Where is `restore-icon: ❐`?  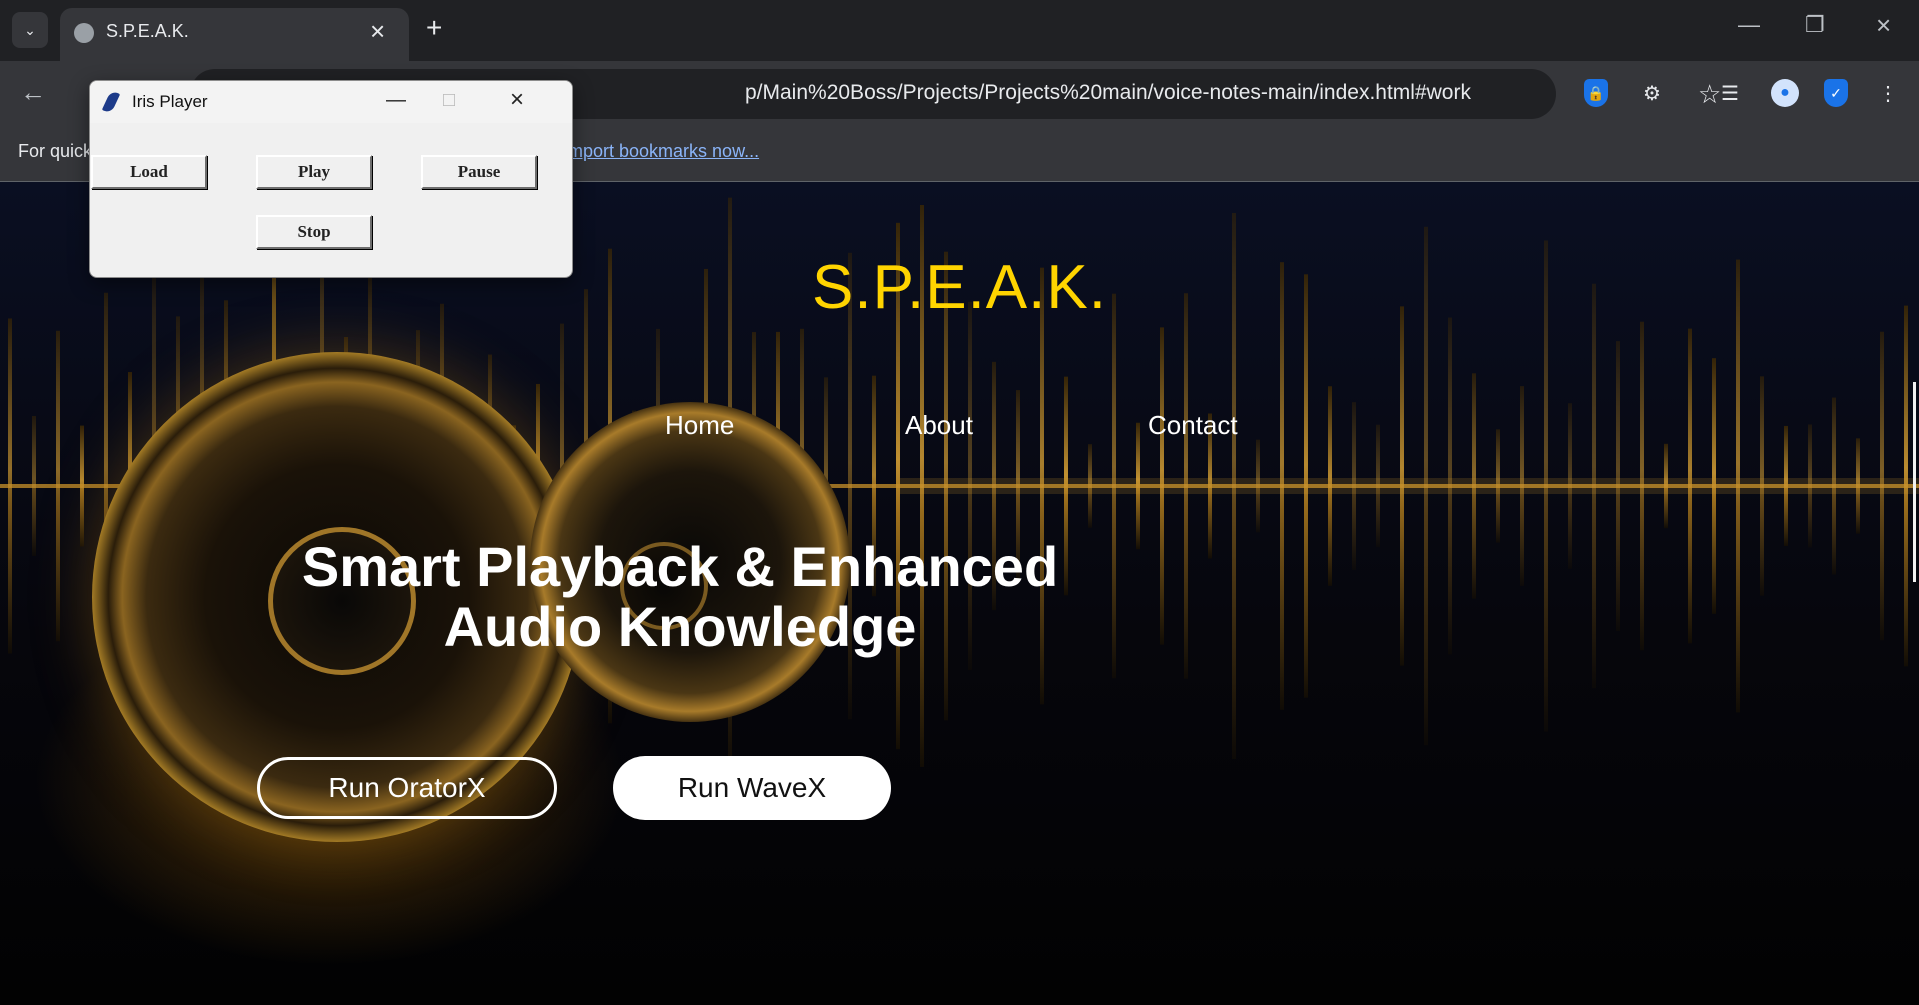
restore-icon: ❐ is located at coordinates (1815, 25).